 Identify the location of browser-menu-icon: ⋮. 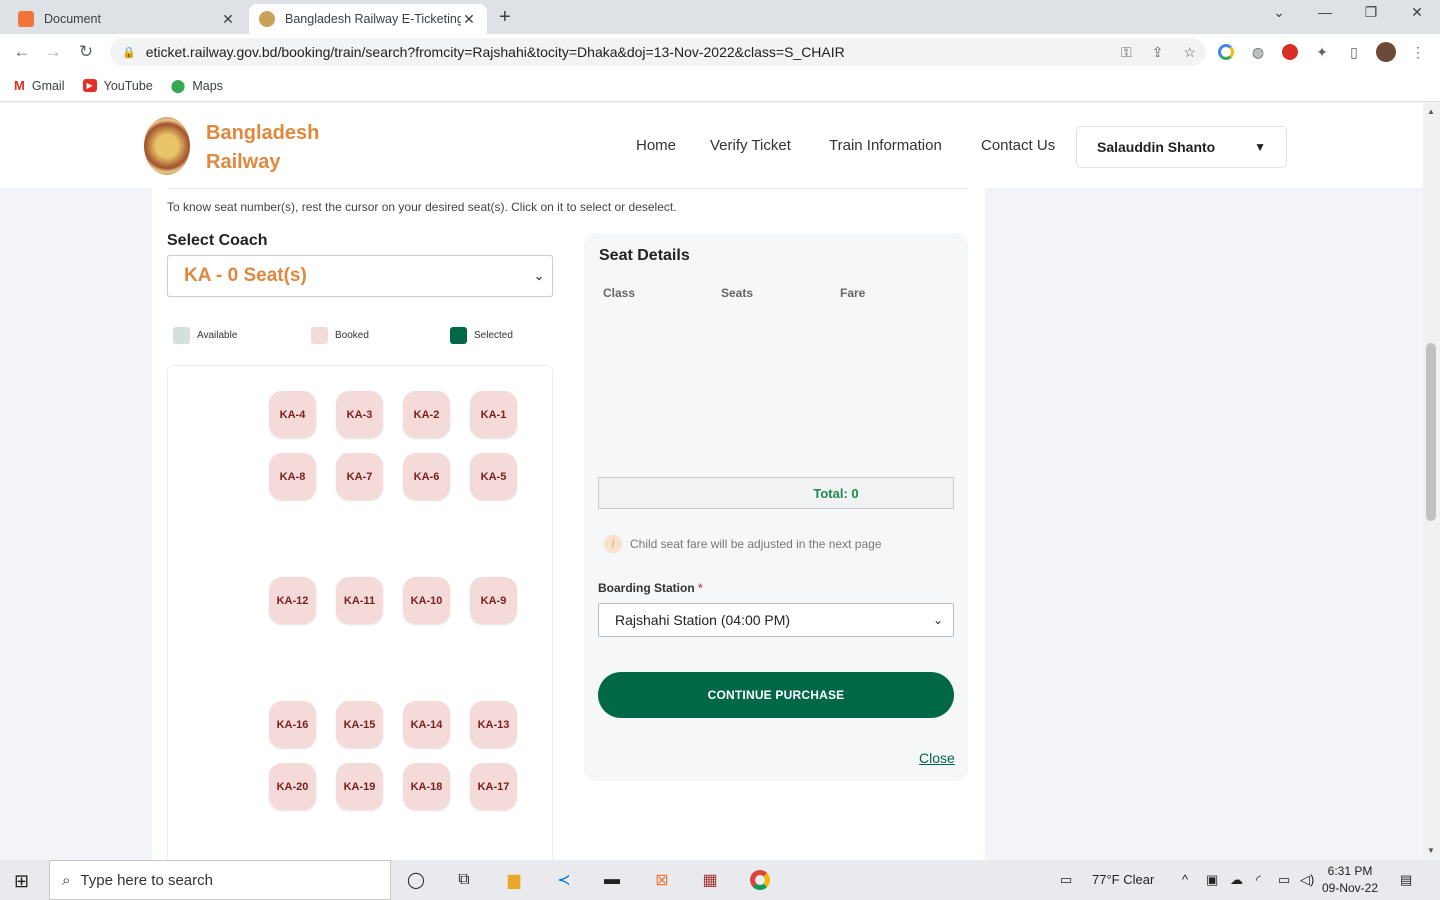
(1418, 52).